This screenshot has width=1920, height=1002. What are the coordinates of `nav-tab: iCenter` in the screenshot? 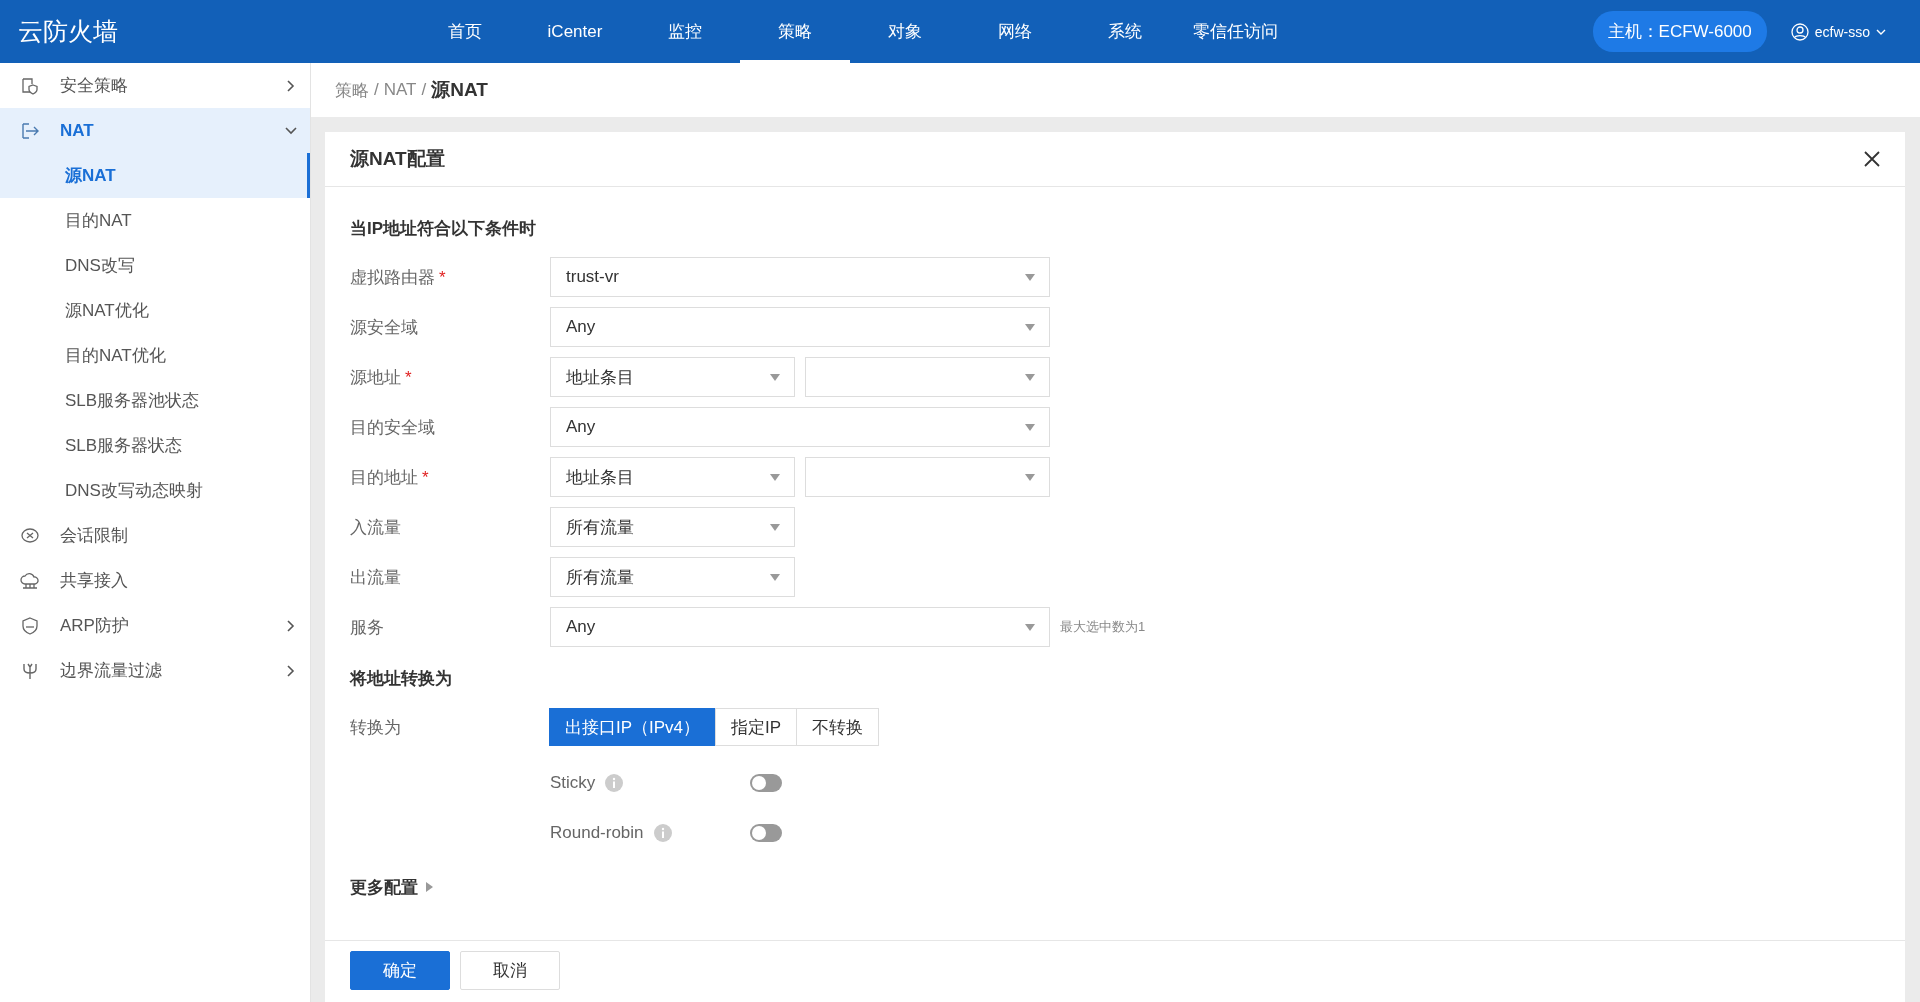 It's located at (575, 31).